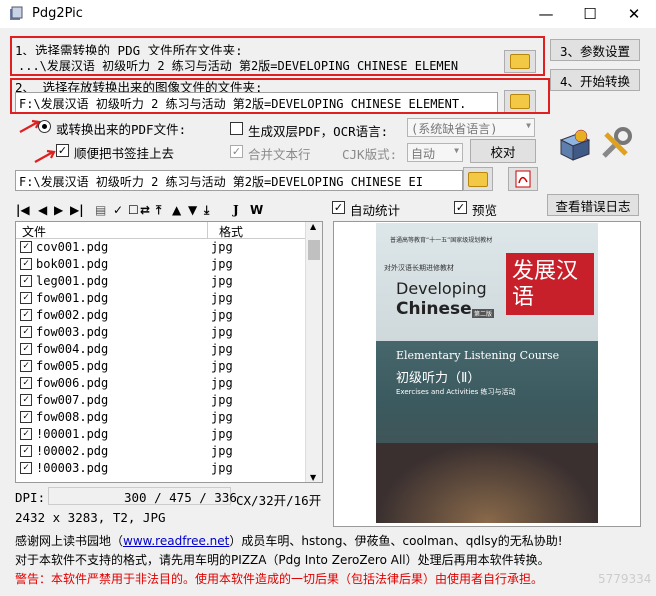  What do you see at coordinates (121, 129) in the screenshot?
I see `pdf-radio-label: 或转换出来的PDF文件:` at bounding box center [121, 129].